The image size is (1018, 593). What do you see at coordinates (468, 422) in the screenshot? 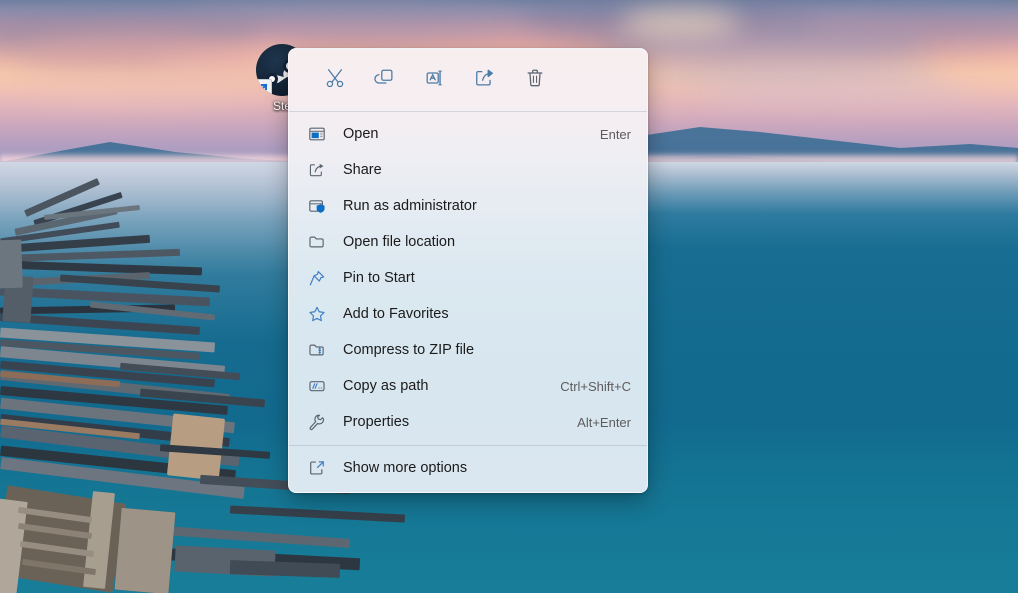
I see `menu-item-properties: Properties Alt+Enter` at bounding box center [468, 422].